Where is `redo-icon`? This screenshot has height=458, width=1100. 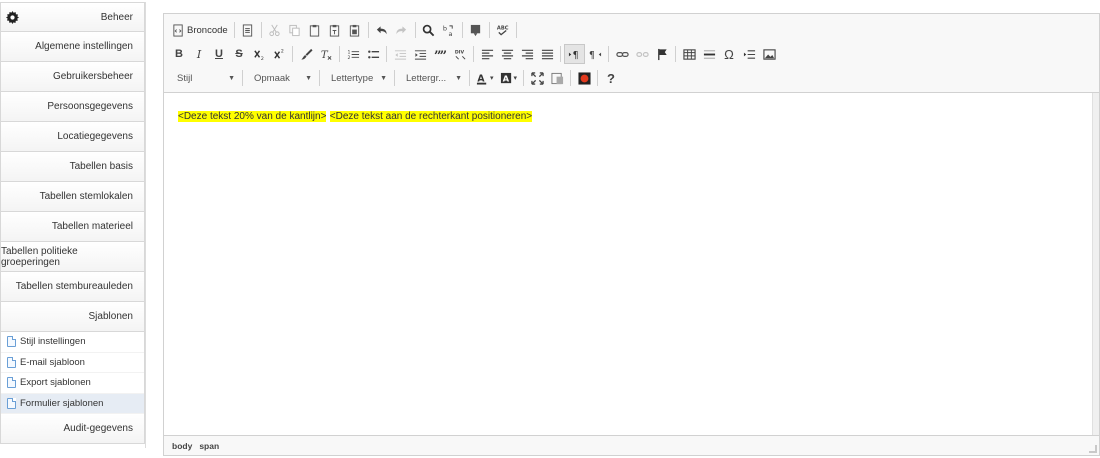 redo-icon is located at coordinates (401, 29).